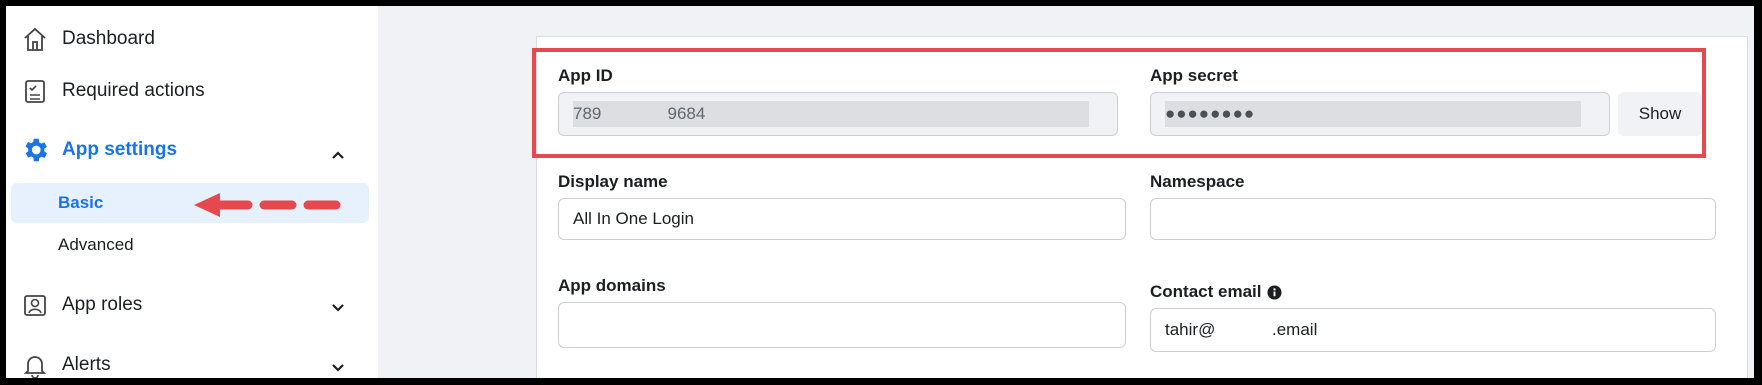 The height and width of the screenshot is (385, 1762). Describe the element at coordinates (633, 218) in the screenshot. I see `display-name-value: All In One Login` at that location.